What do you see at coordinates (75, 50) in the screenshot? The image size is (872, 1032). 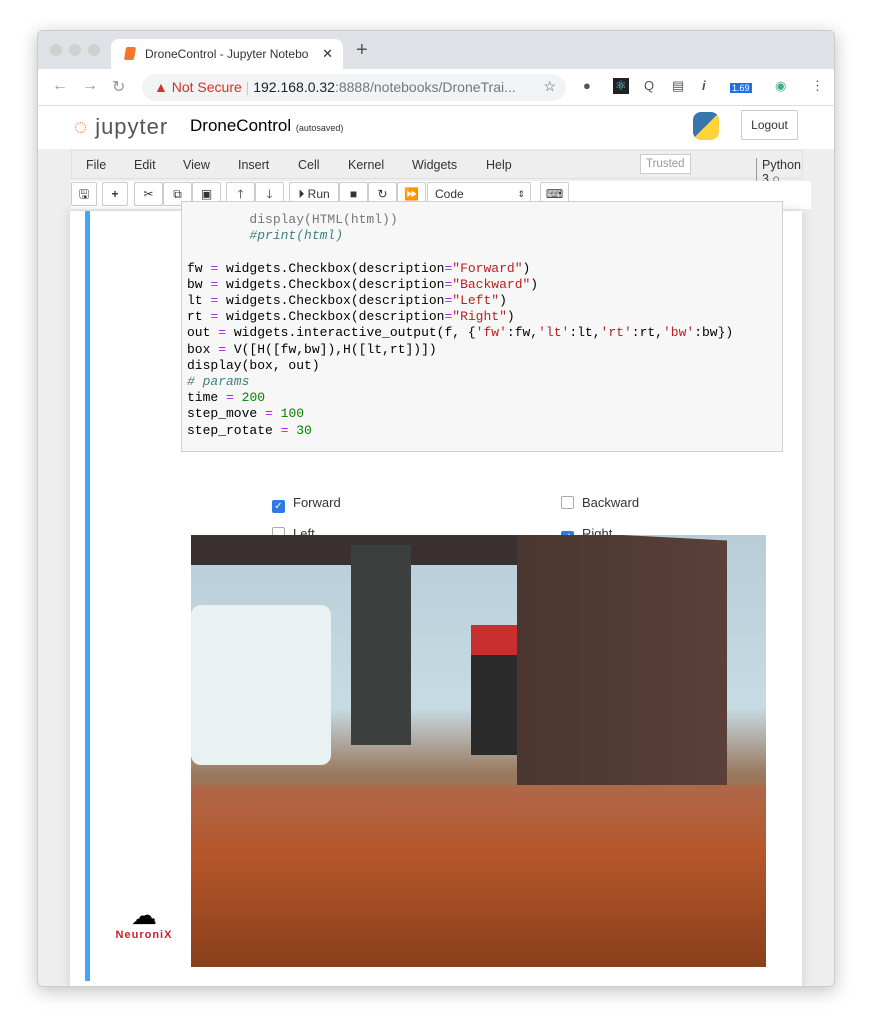 I see `minimize-window-button` at bounding box center [75, 50].